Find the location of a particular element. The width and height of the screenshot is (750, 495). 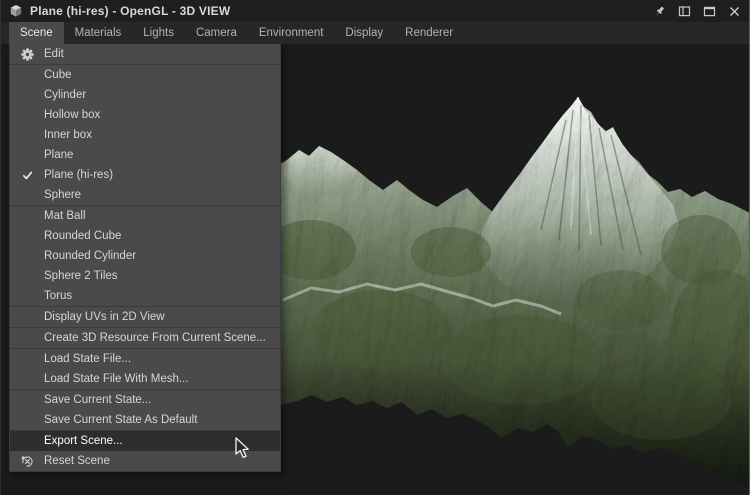

cube-icon is located at coordinates (16, 11).